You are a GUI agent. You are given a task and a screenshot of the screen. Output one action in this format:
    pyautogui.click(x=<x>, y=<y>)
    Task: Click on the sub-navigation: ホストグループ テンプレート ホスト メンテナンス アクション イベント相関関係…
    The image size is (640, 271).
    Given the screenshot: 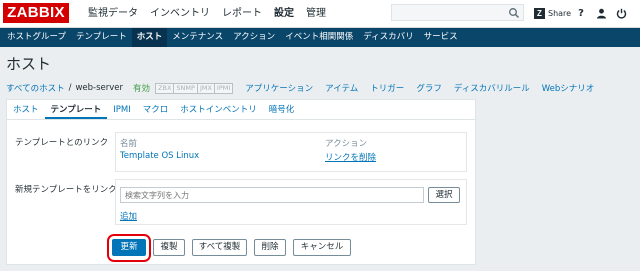 What is the action you would take?
    pyautogui.click(x=320, y=37)
    